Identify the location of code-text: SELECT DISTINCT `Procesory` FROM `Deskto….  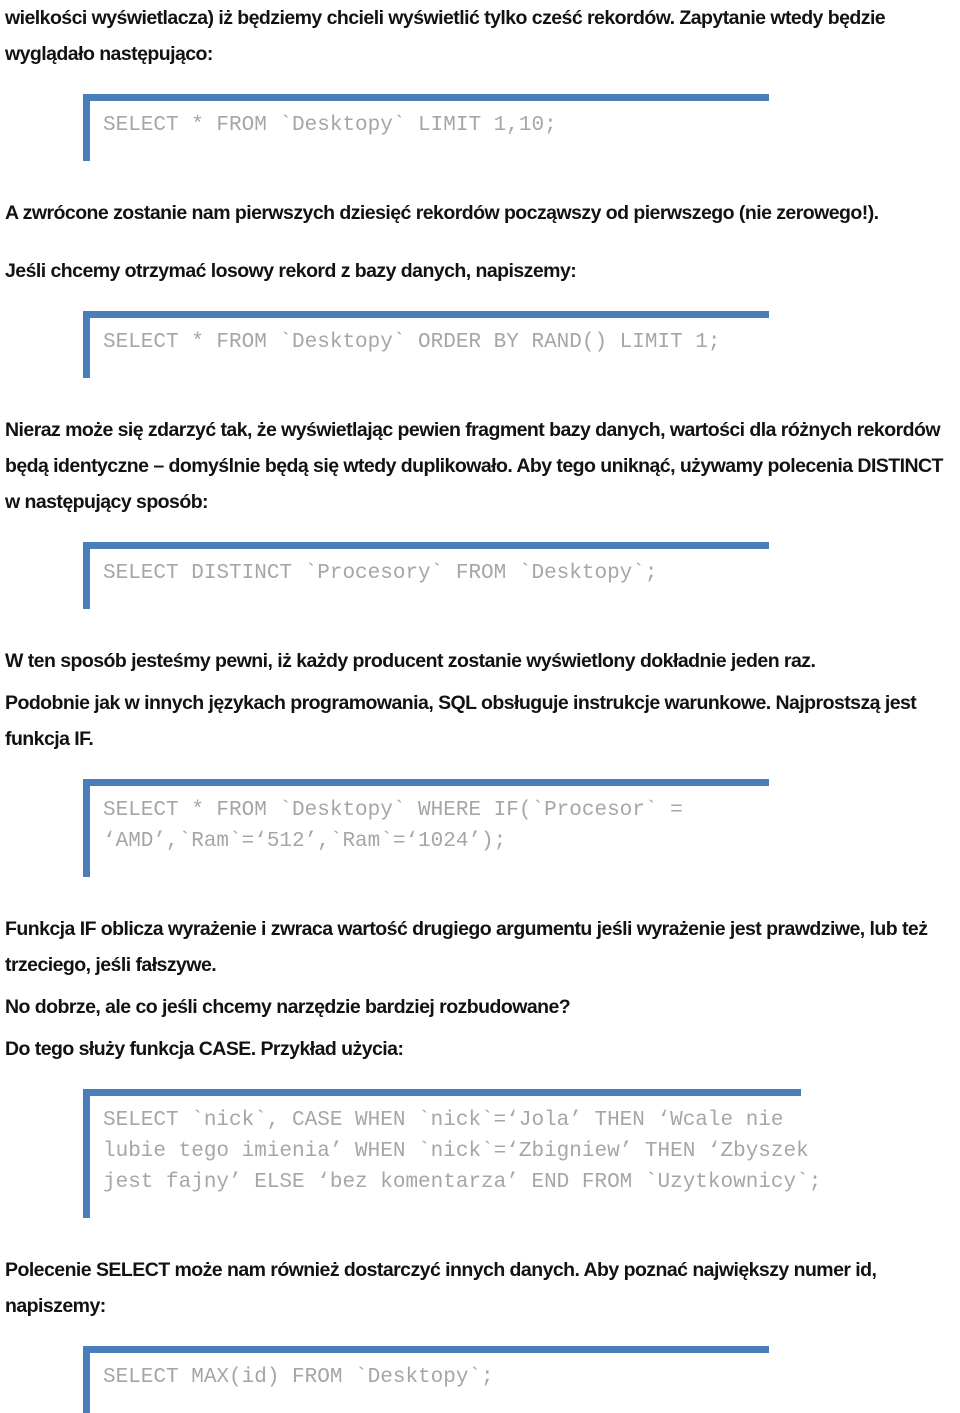
(380, 573).